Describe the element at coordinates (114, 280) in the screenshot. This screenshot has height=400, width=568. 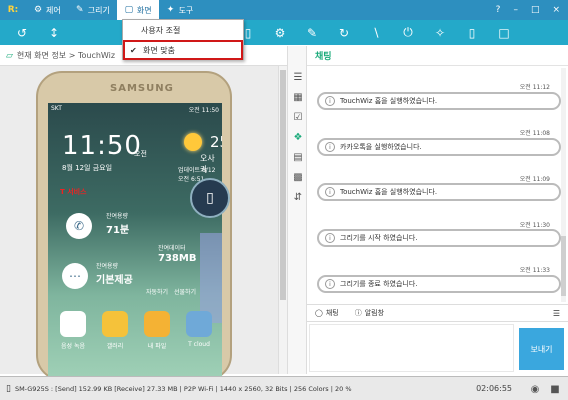
I see `widget3-value: 기본제공` at that location.